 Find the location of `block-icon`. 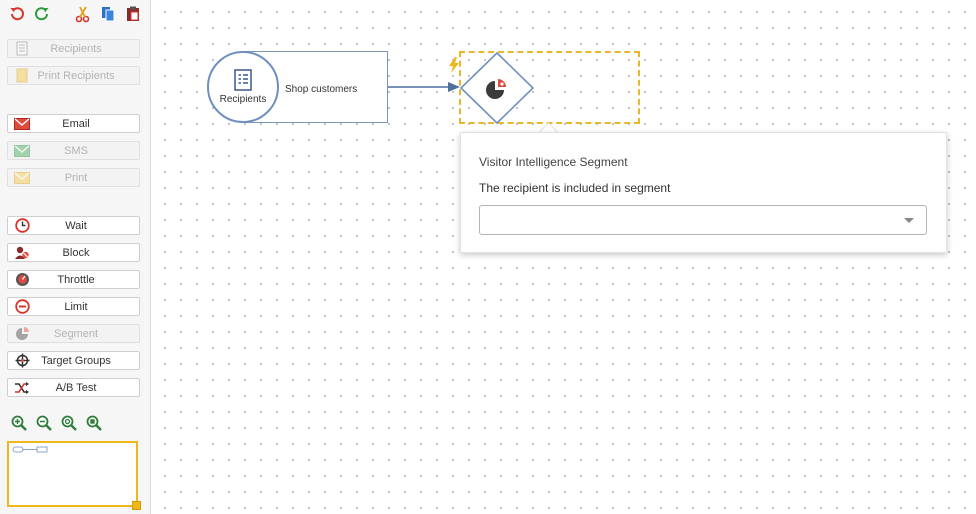

block-icon is located at coordinates (22, 252).